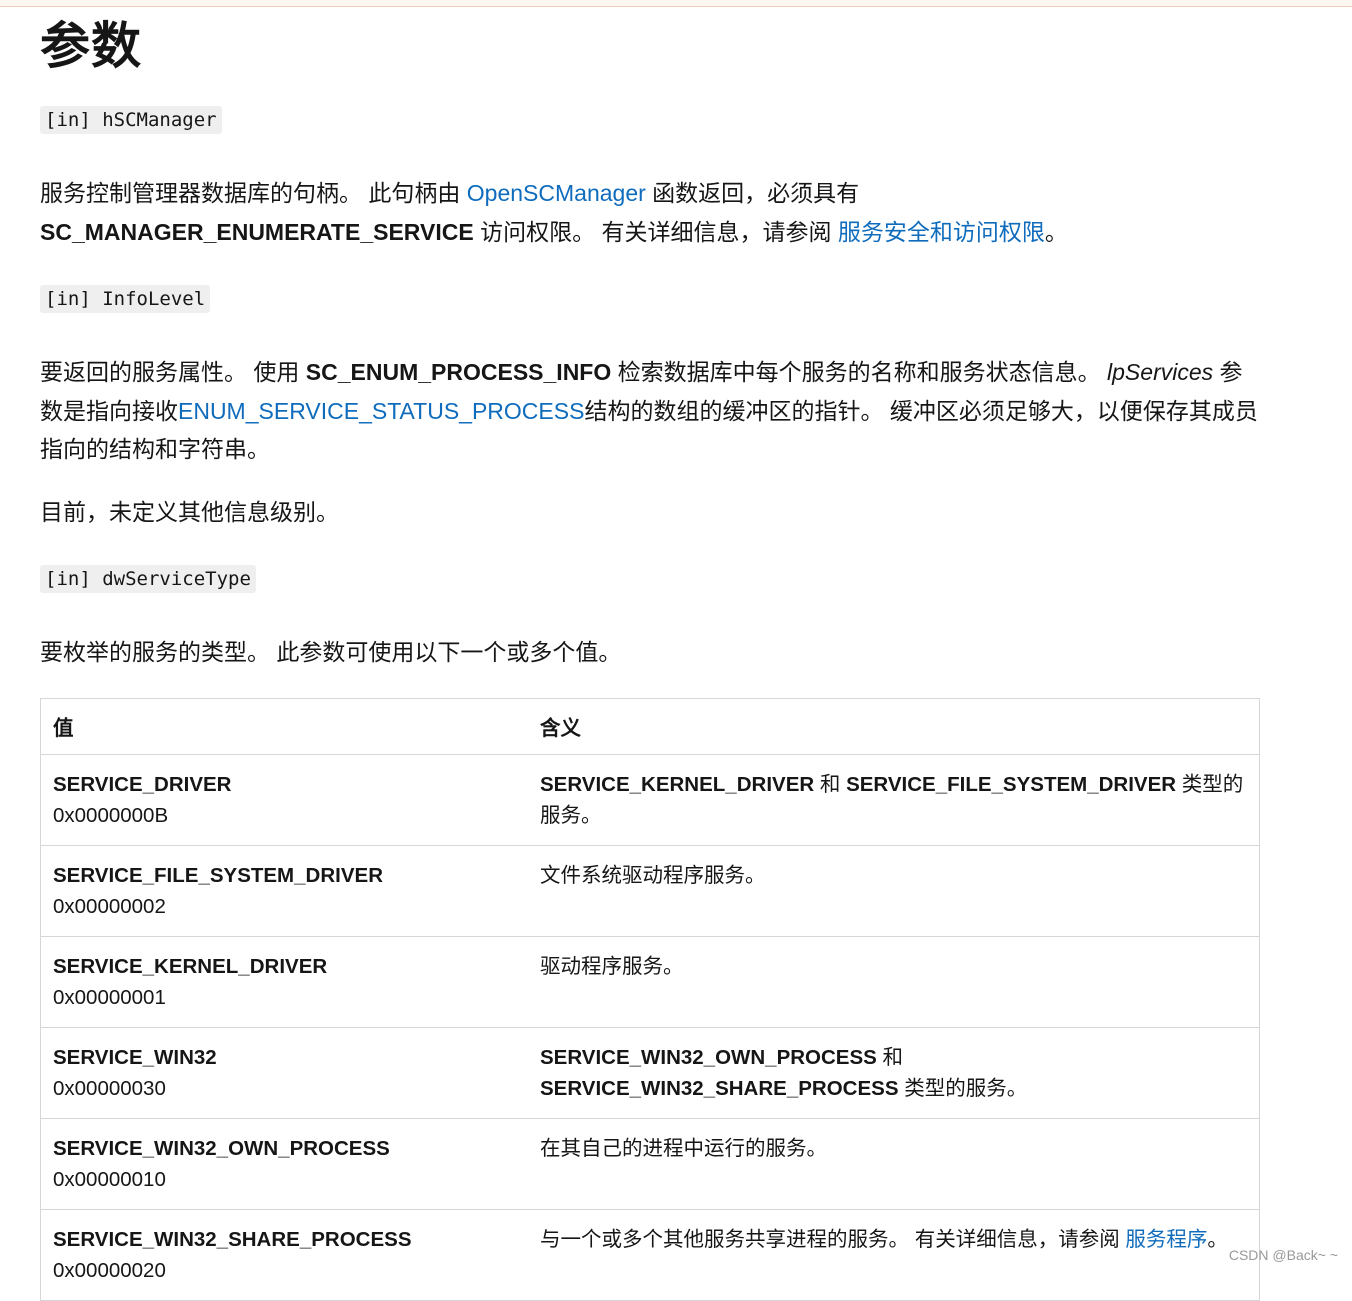 This screenshot has width=1352, height=1301. I want to click on value-cell: SERVICE_WIN32_SHARE_PROCESS 0x00000020, so click(284, 1254).